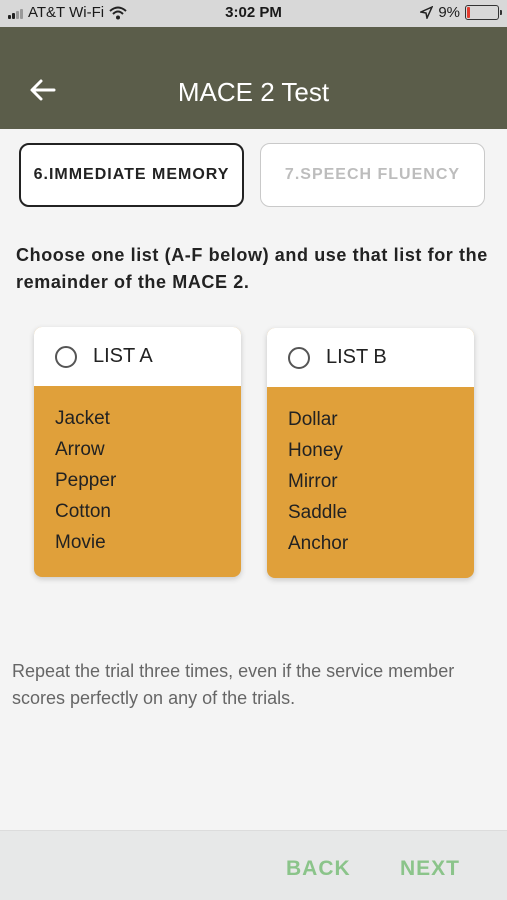 The height and width of the screenshot is (900, 507). I want to click on next-button: NEXT, so click(430, 869).